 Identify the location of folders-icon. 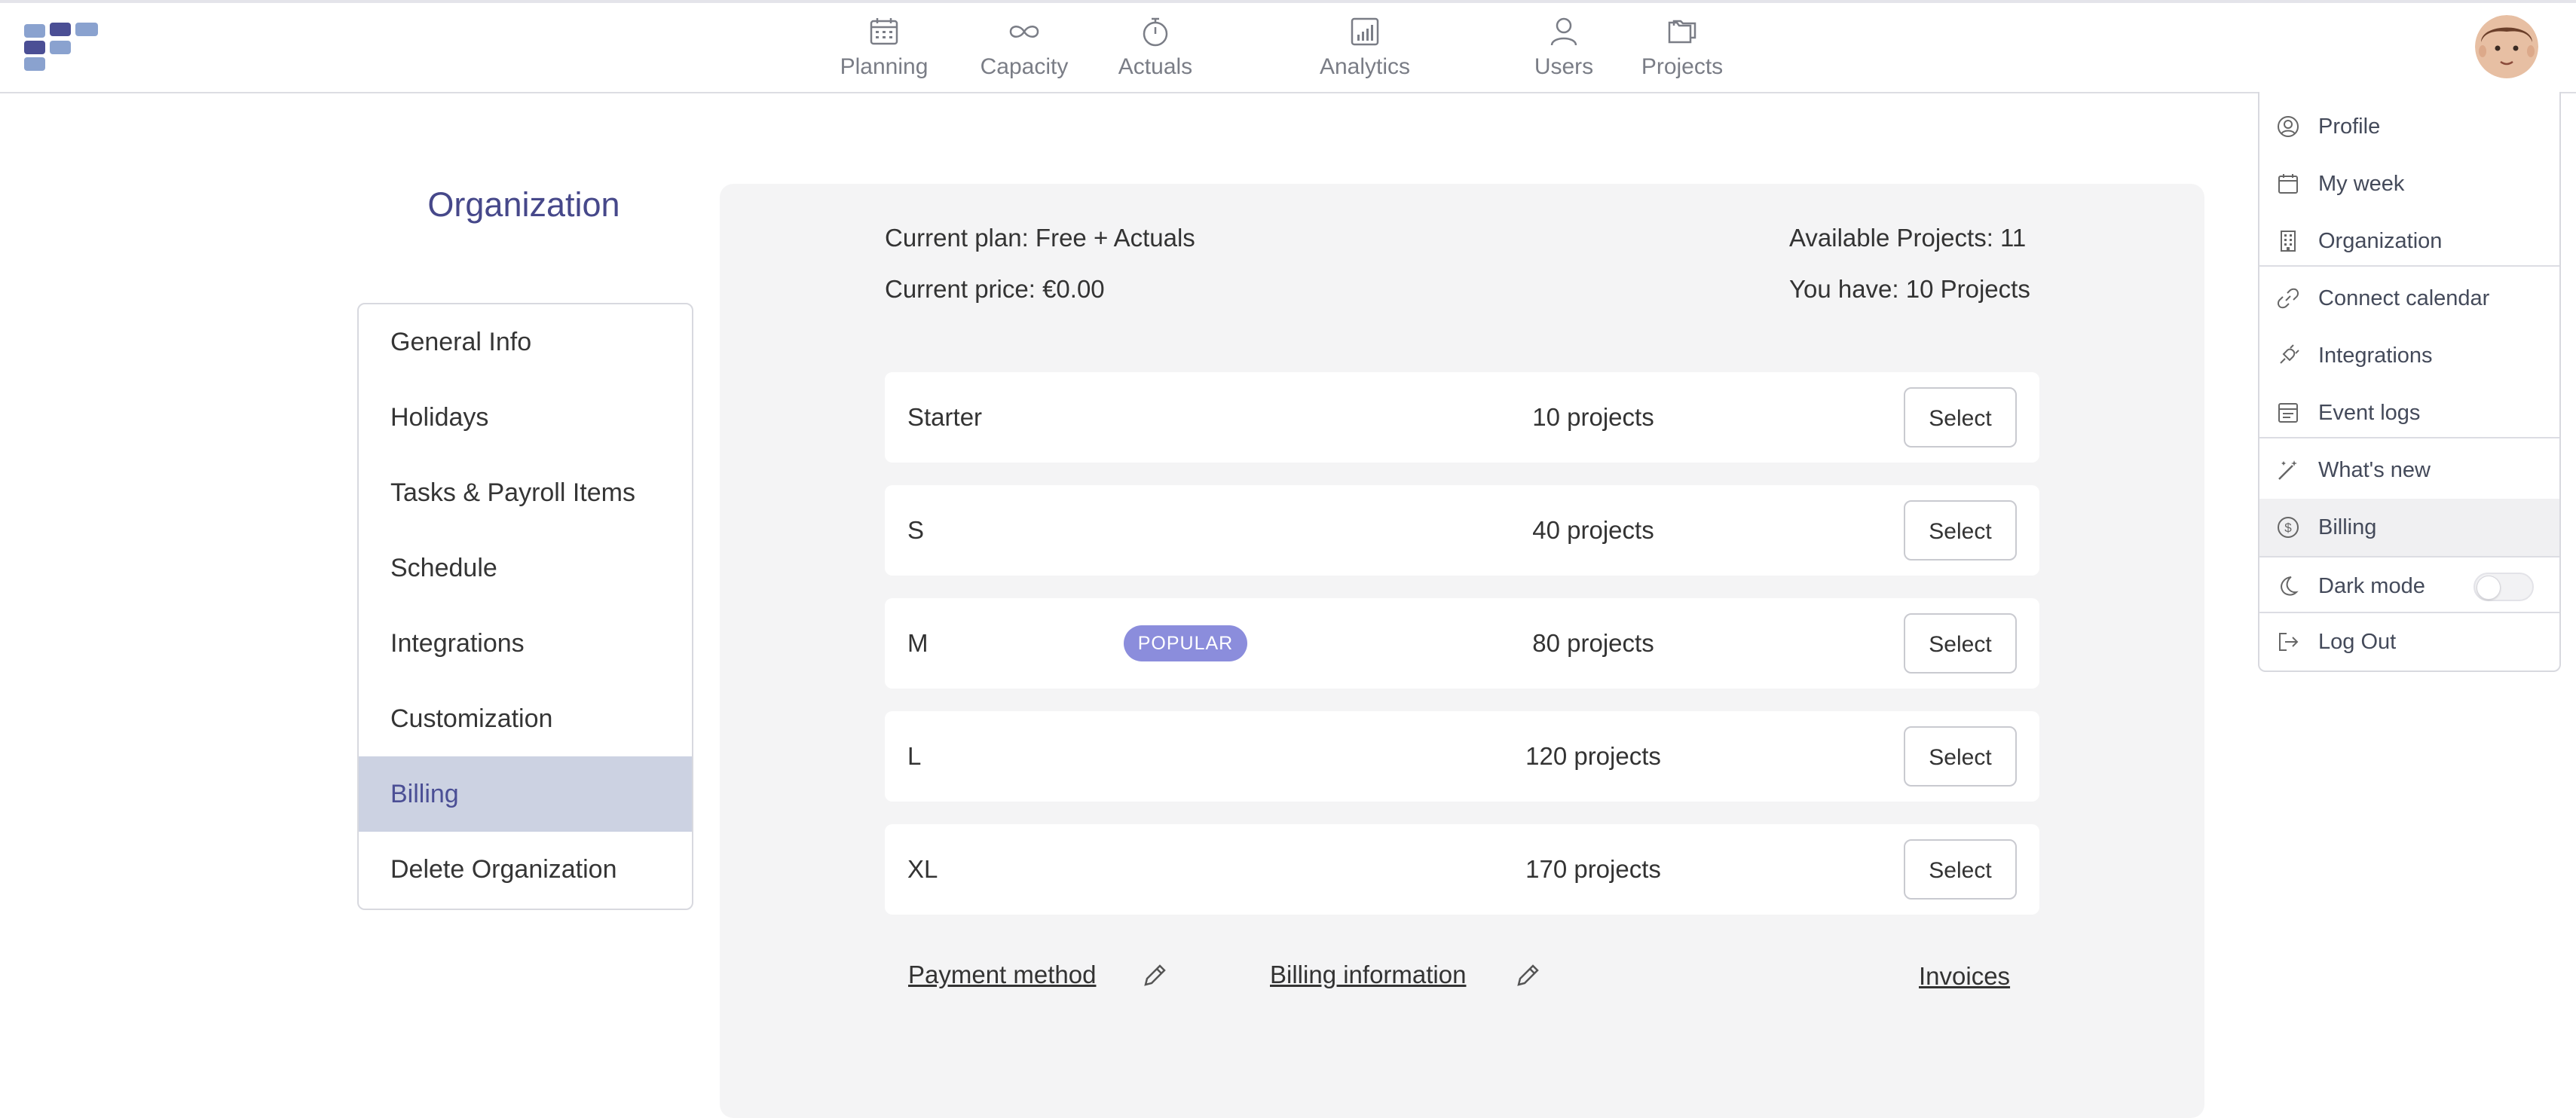
(1682, 32).